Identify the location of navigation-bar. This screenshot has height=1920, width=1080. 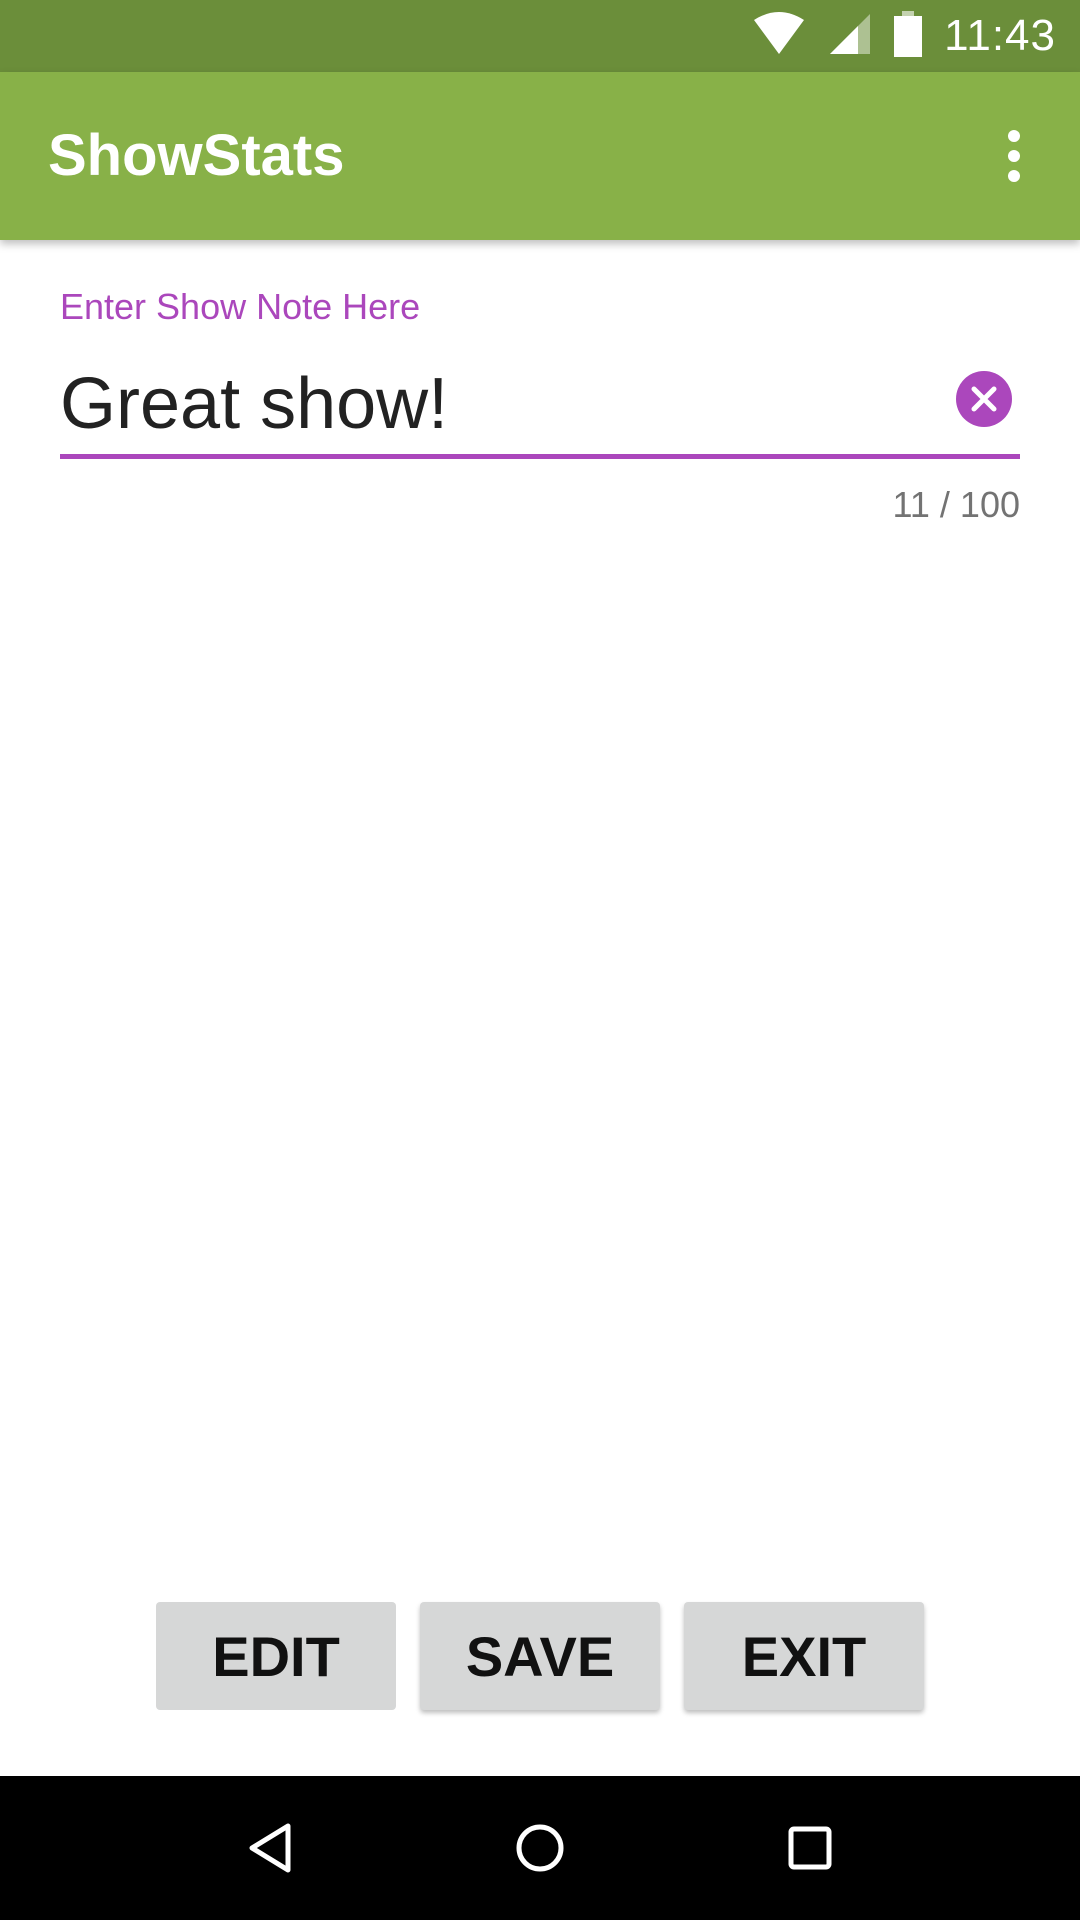
(540, 1848).